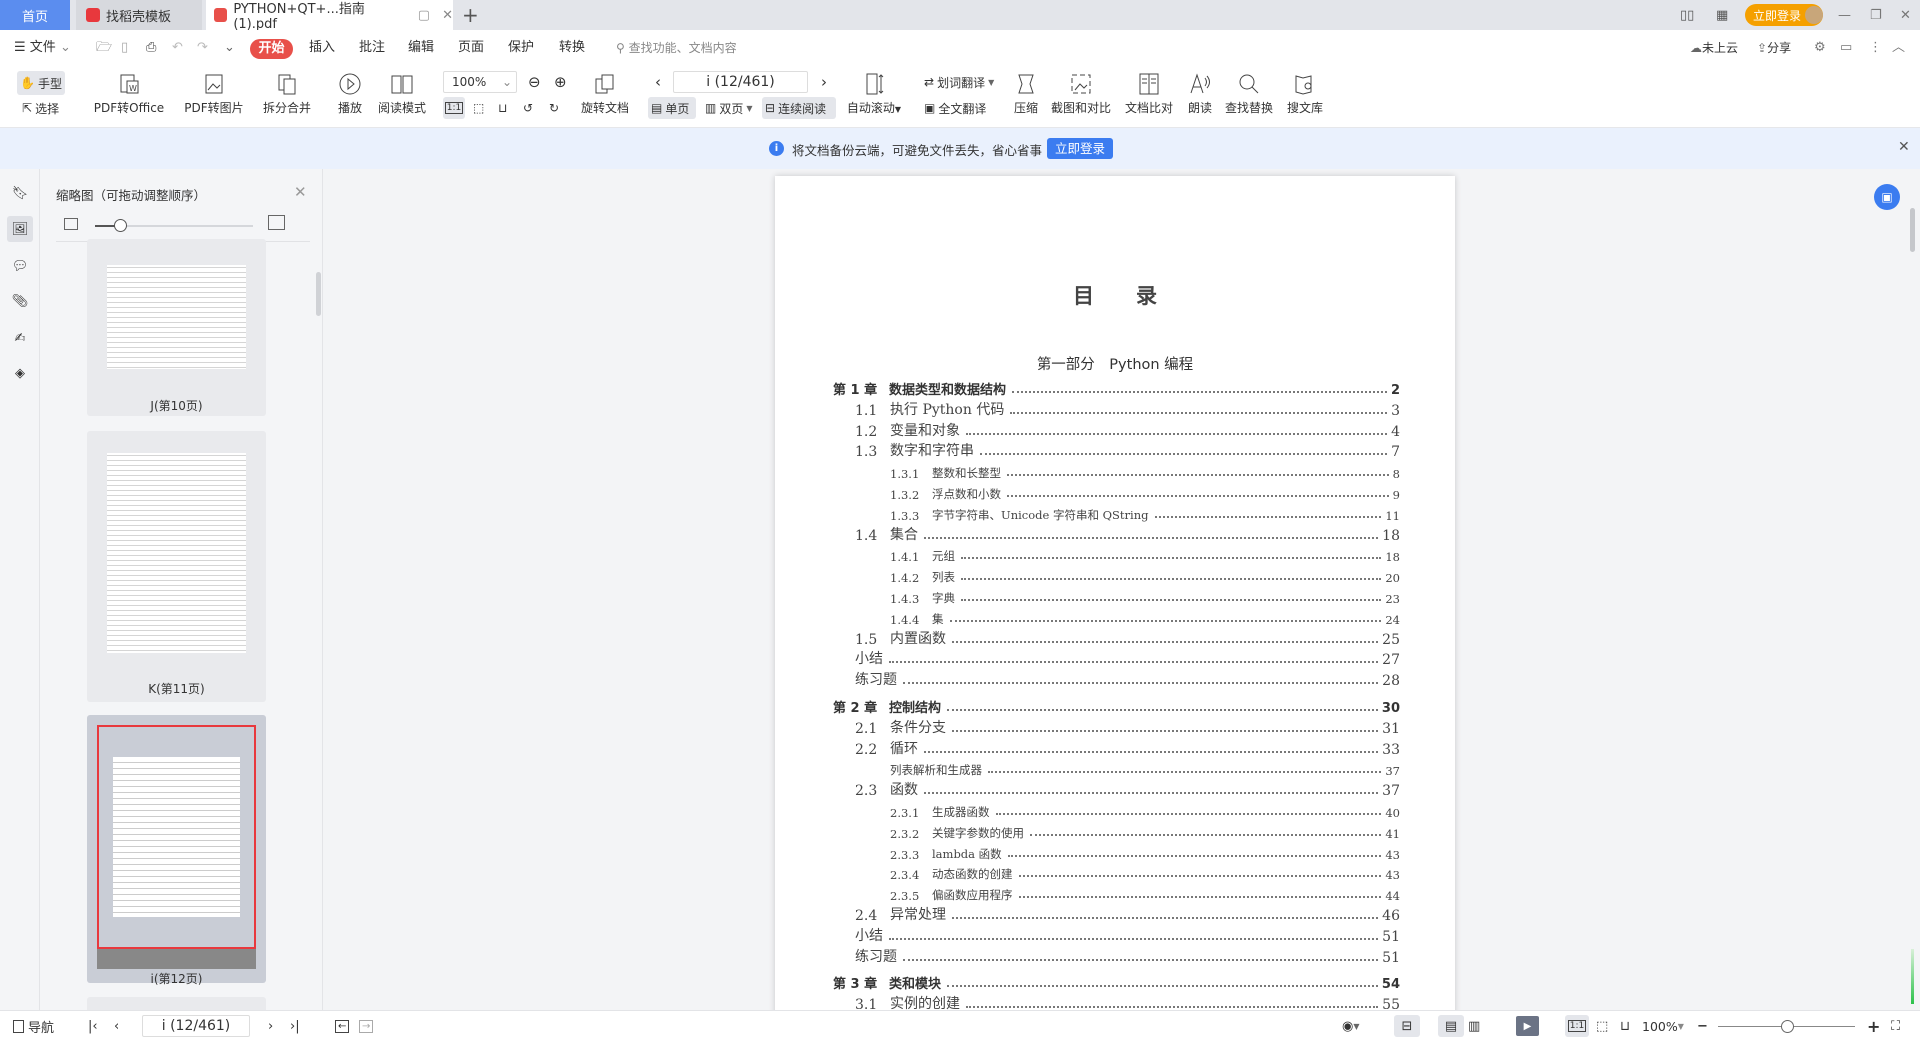 The image size is (1920, 1040). What do you see at coordinates (1846, 48) in the screenshot?
I see `comment-icon: ▭` at bounding box center [1846, 48].